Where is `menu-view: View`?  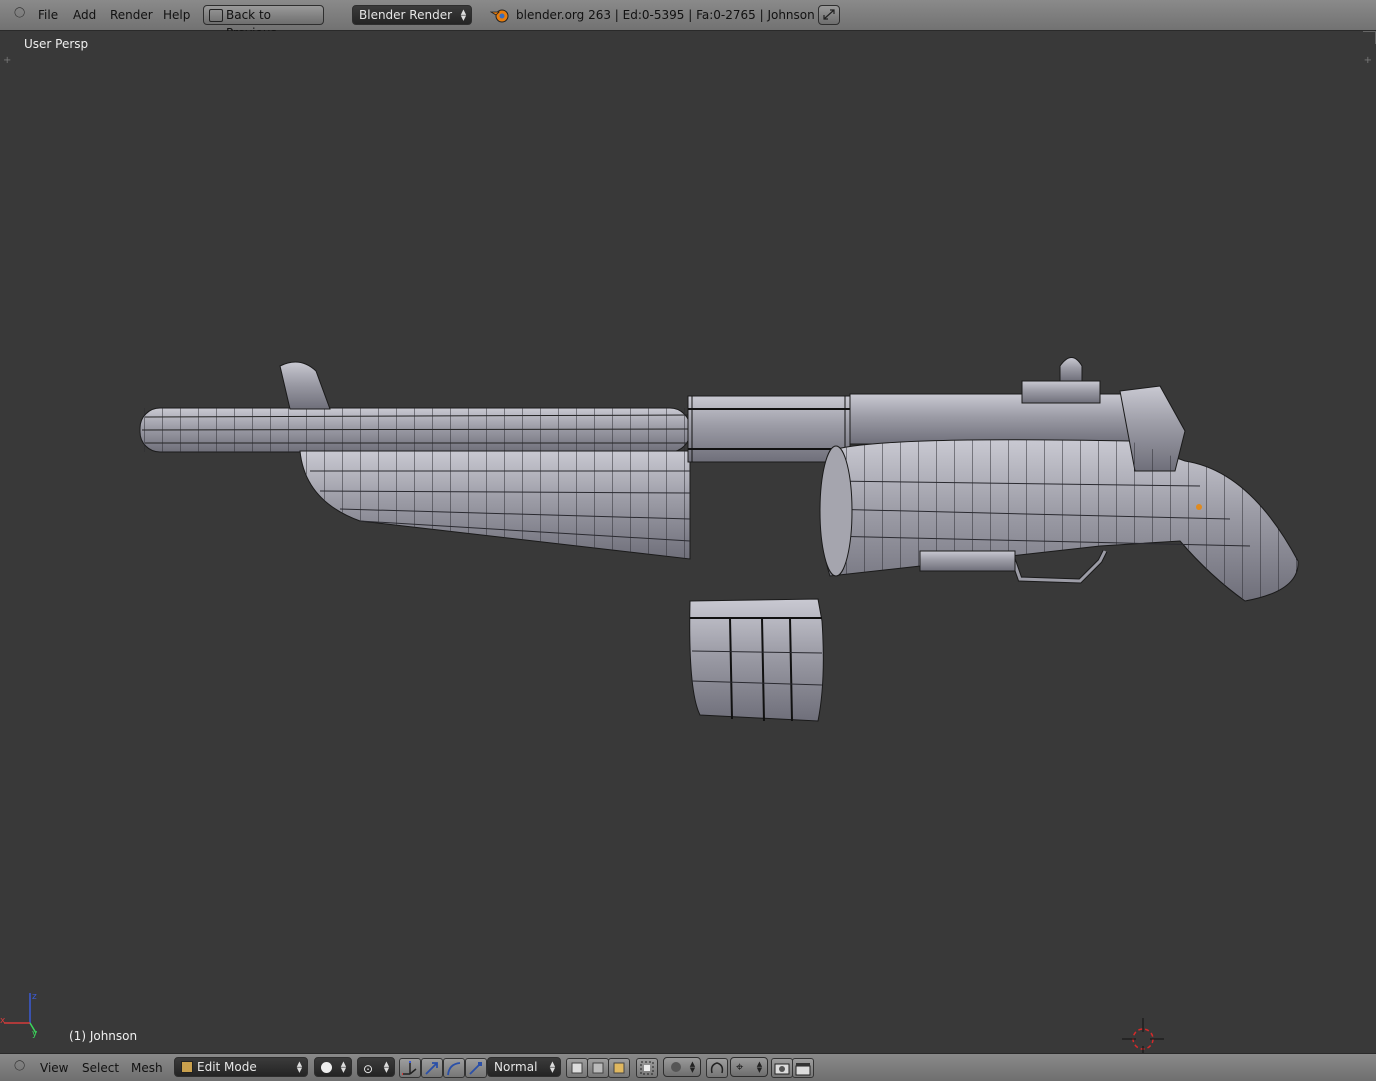 menu-view: View is located at coordinates (54, 1068).